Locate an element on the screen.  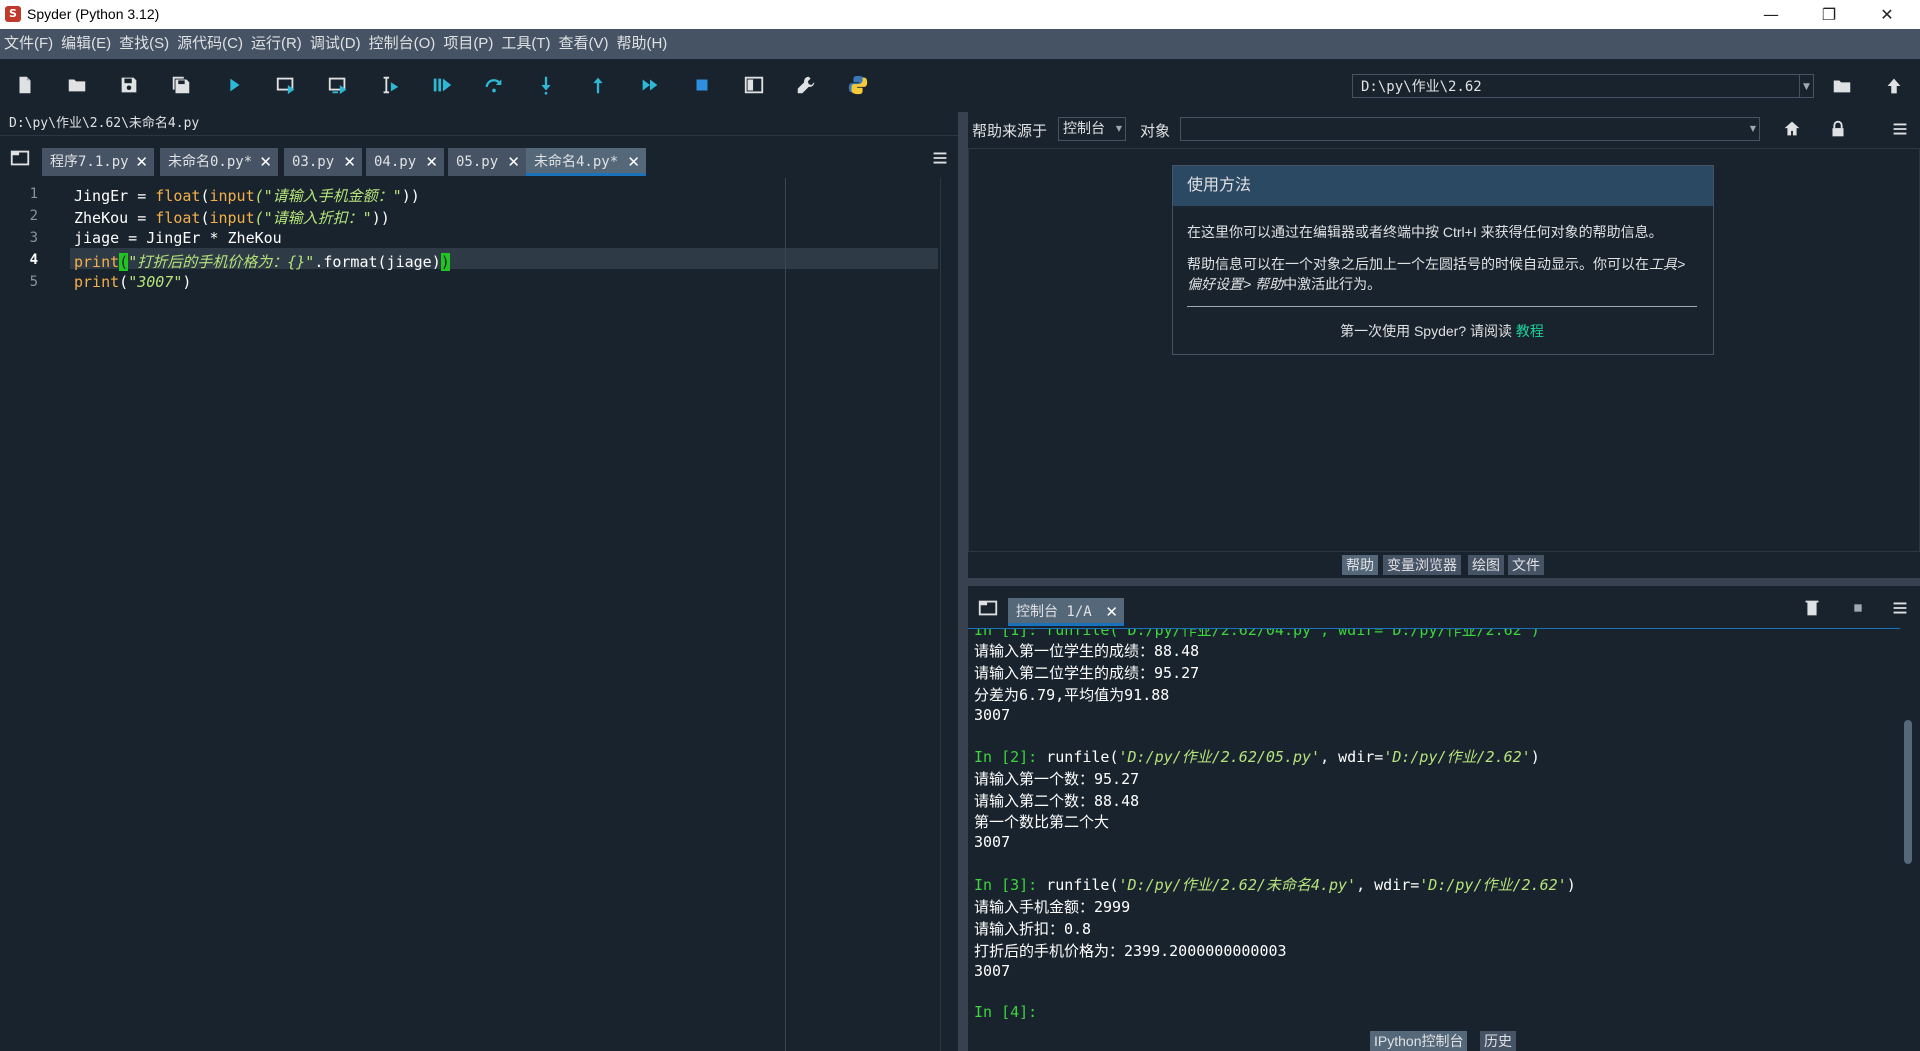
help-card-title: 使用方法 is located at coordinates (1443, 186).